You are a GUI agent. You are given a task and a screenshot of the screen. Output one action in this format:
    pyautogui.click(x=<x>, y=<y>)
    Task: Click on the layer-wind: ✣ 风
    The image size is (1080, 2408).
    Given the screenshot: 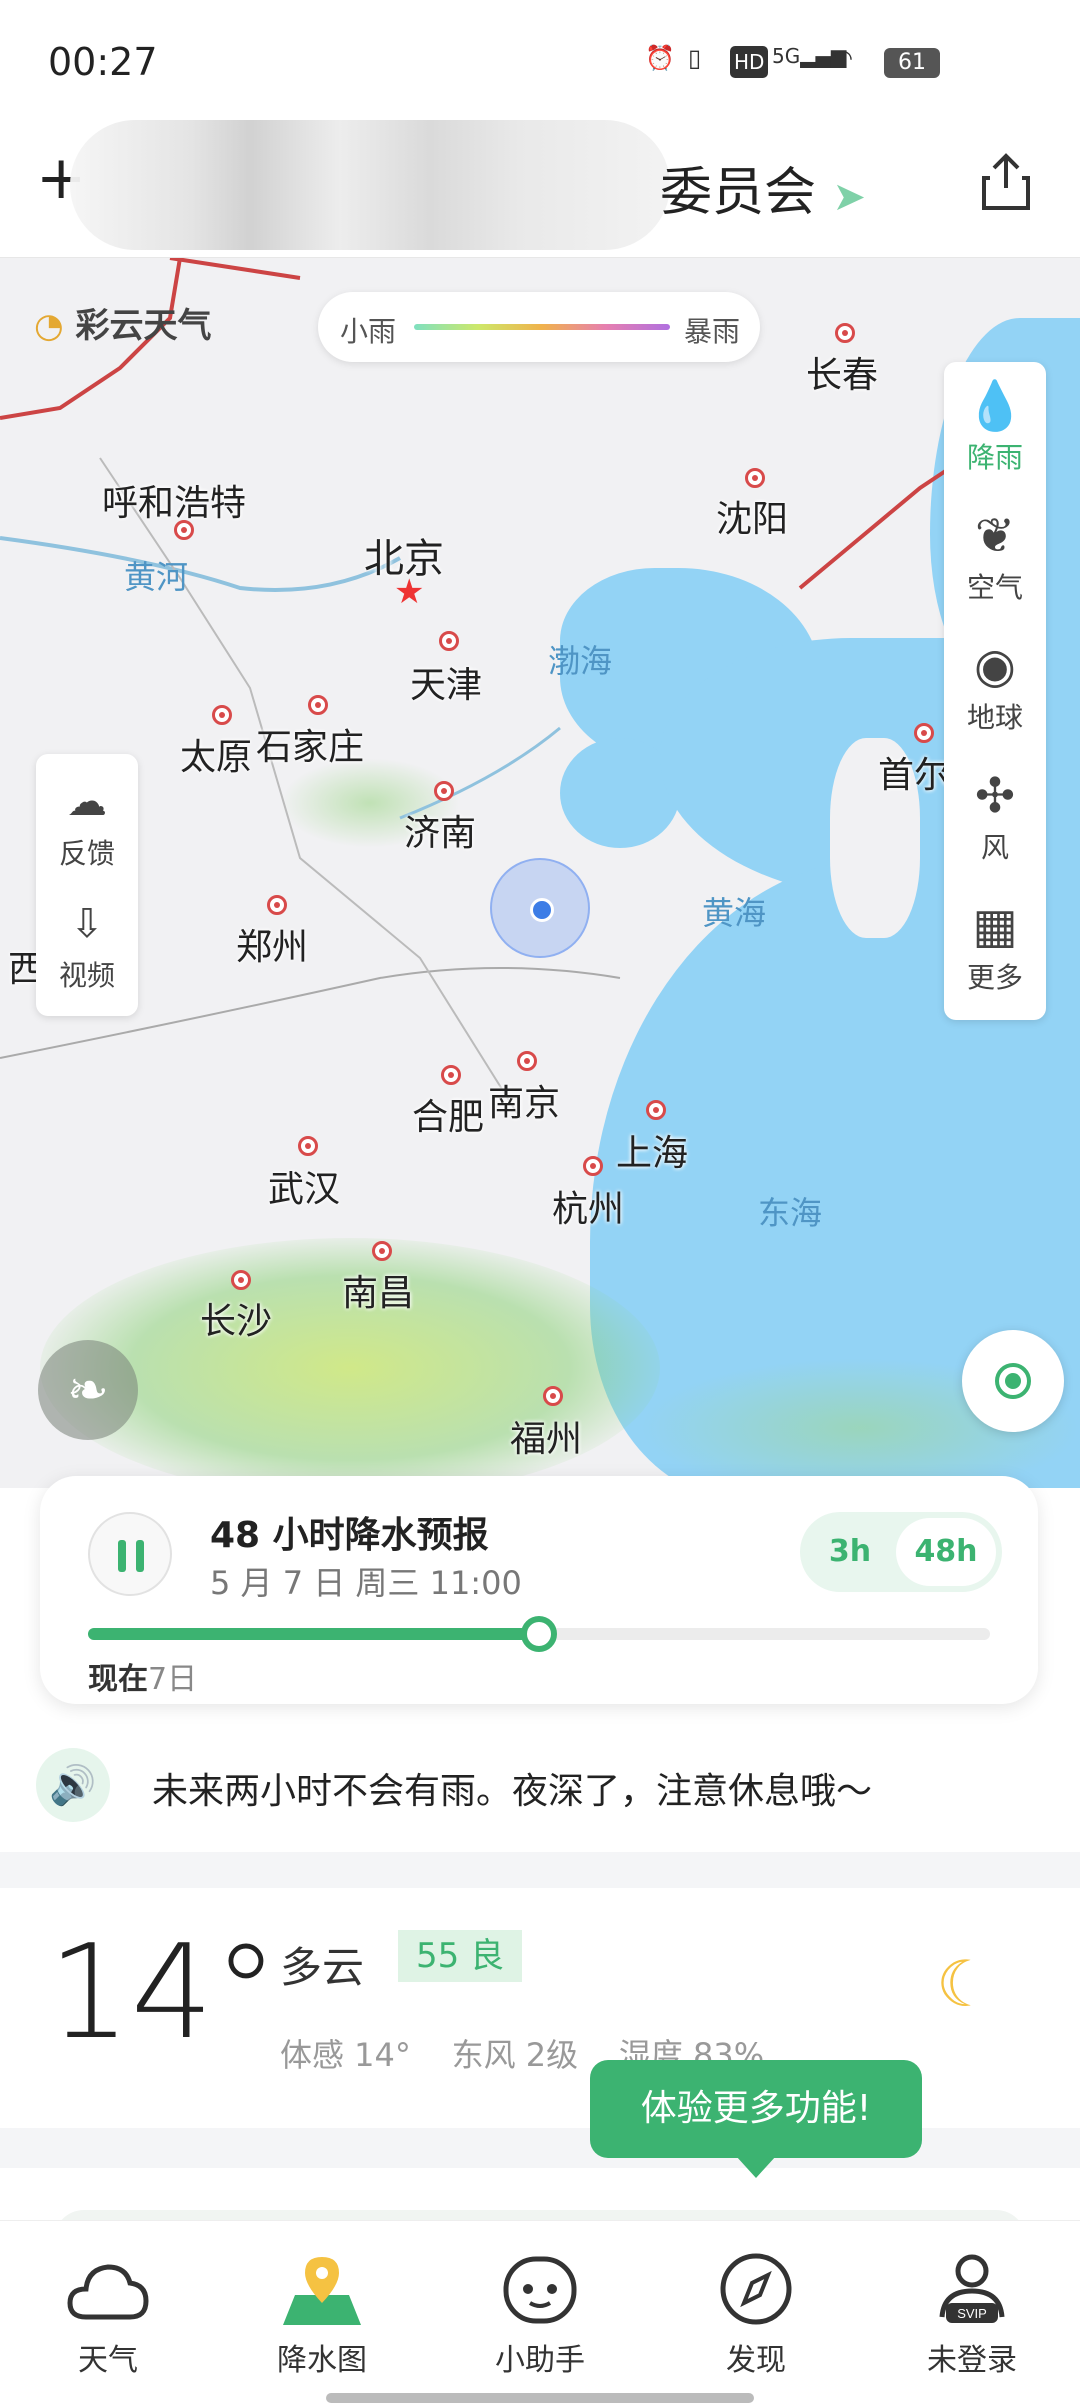 What is the action you would take?
    pyautogui.click(x=995, y=816)
    